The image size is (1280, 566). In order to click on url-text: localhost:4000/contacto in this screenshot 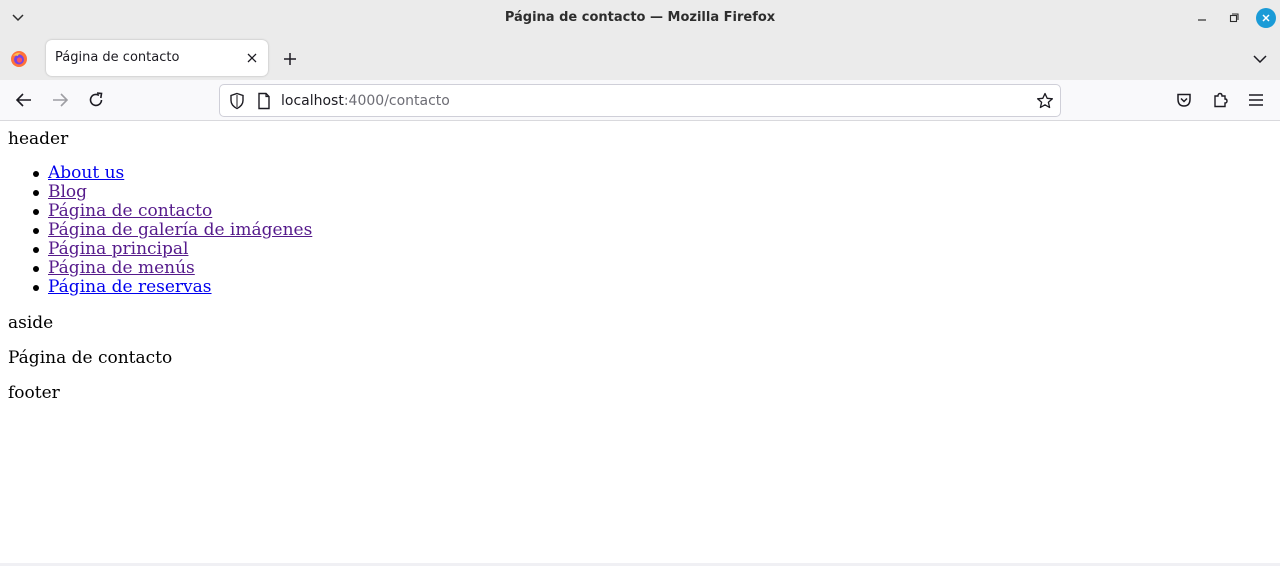, I will do `click(365, 101)`.